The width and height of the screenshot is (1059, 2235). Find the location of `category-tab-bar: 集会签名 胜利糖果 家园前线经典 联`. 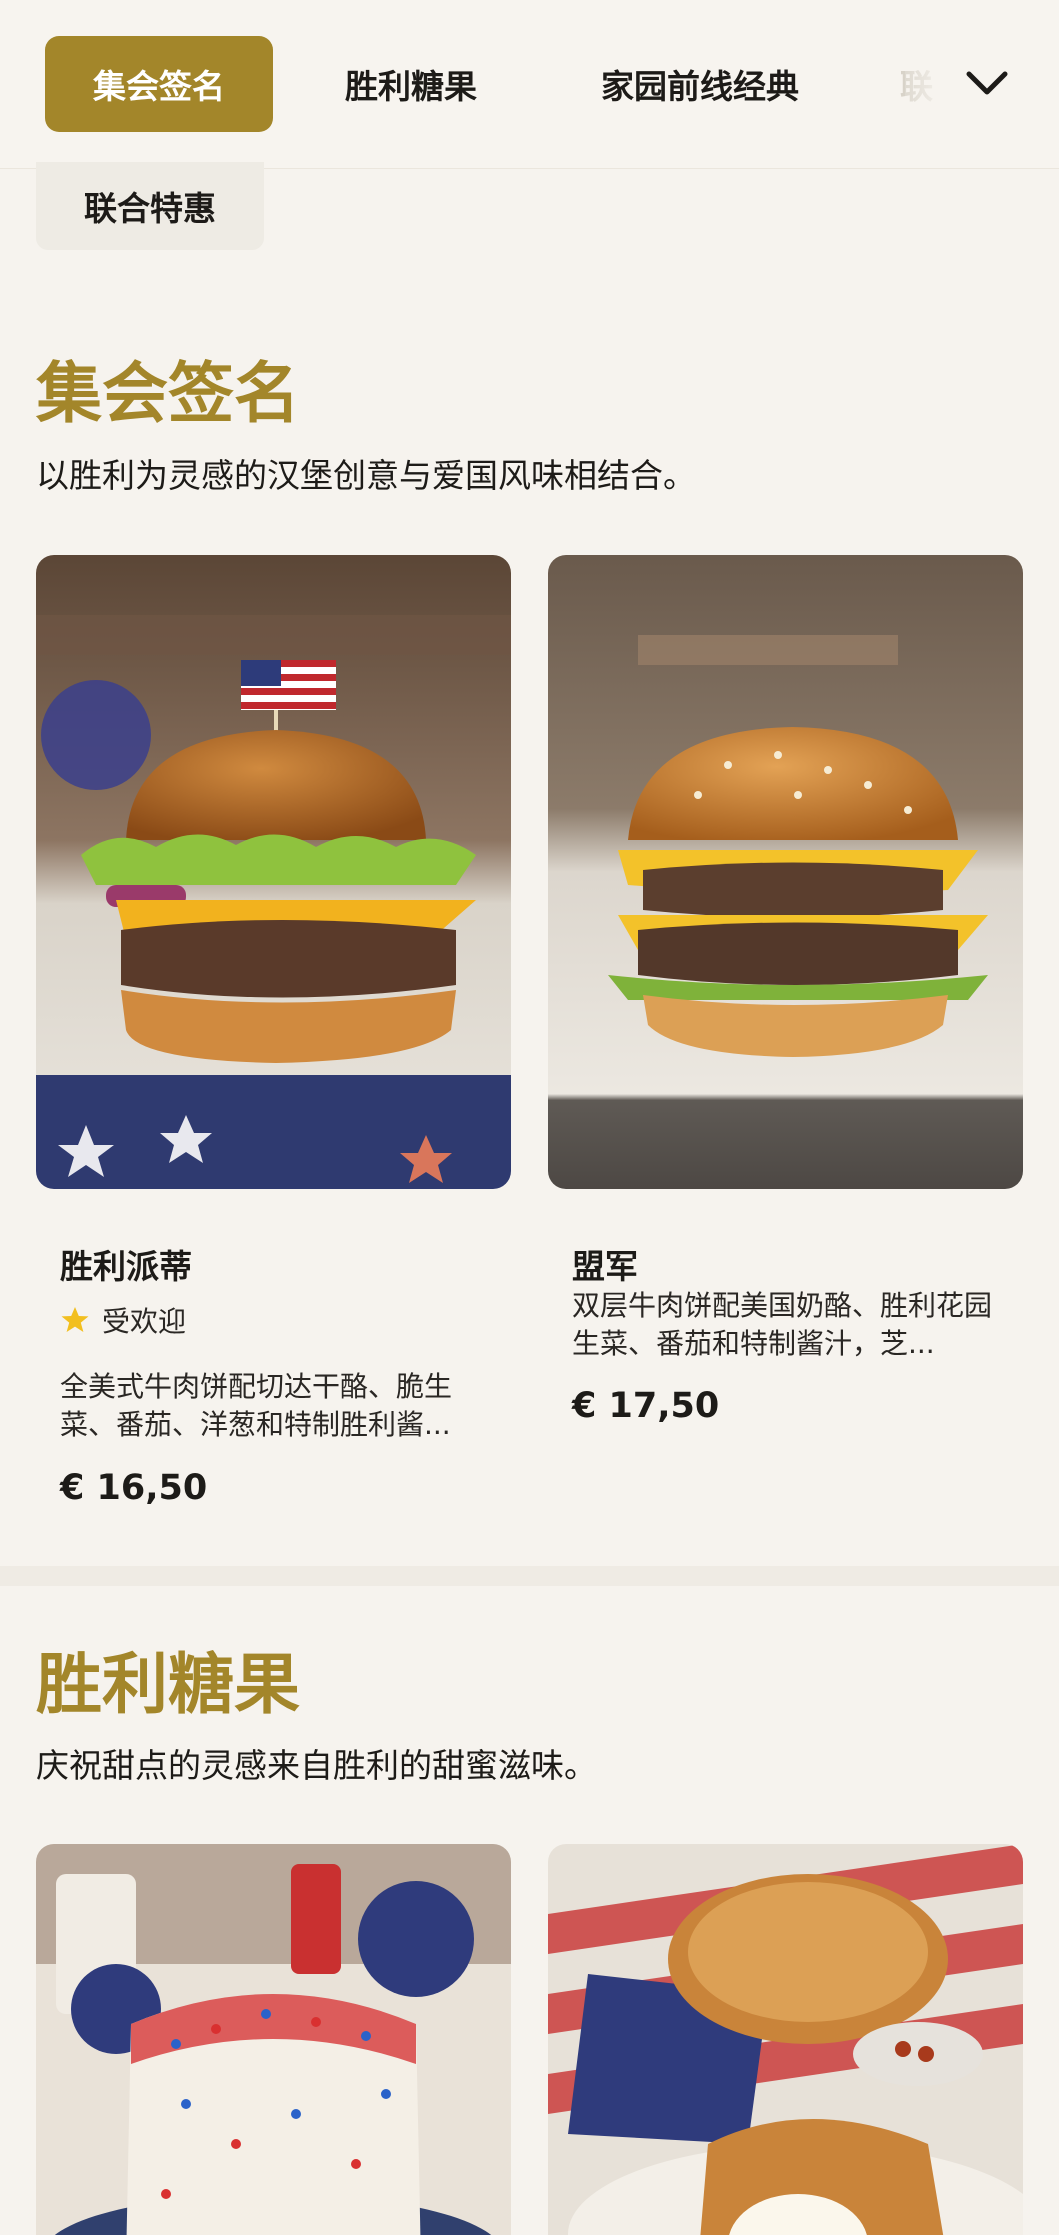

category-tab-bar: 集会签名 胜利糖果 家园前线经典 联 is located at coordinates (529, 84).